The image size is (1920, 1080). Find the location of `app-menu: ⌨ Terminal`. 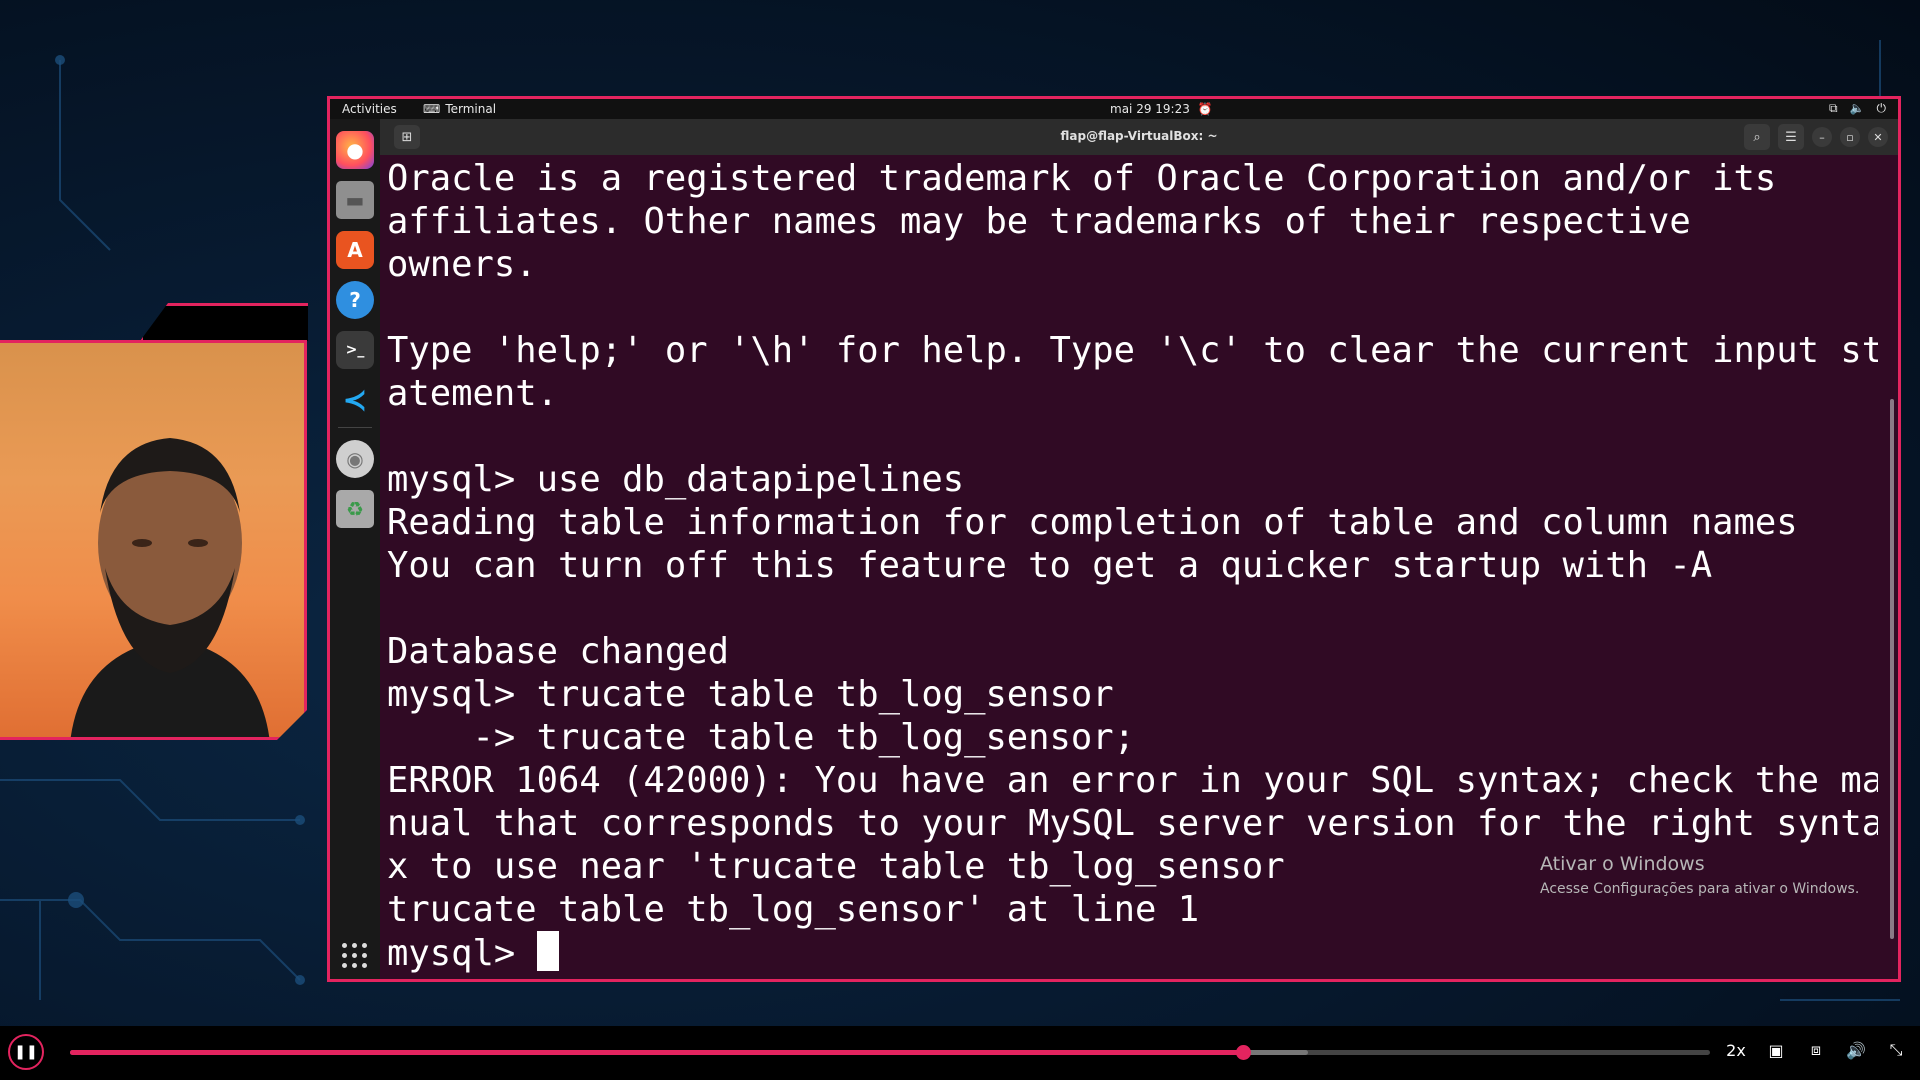

app-menu: ⌨ Terminal is located at coordinates (459, 109).